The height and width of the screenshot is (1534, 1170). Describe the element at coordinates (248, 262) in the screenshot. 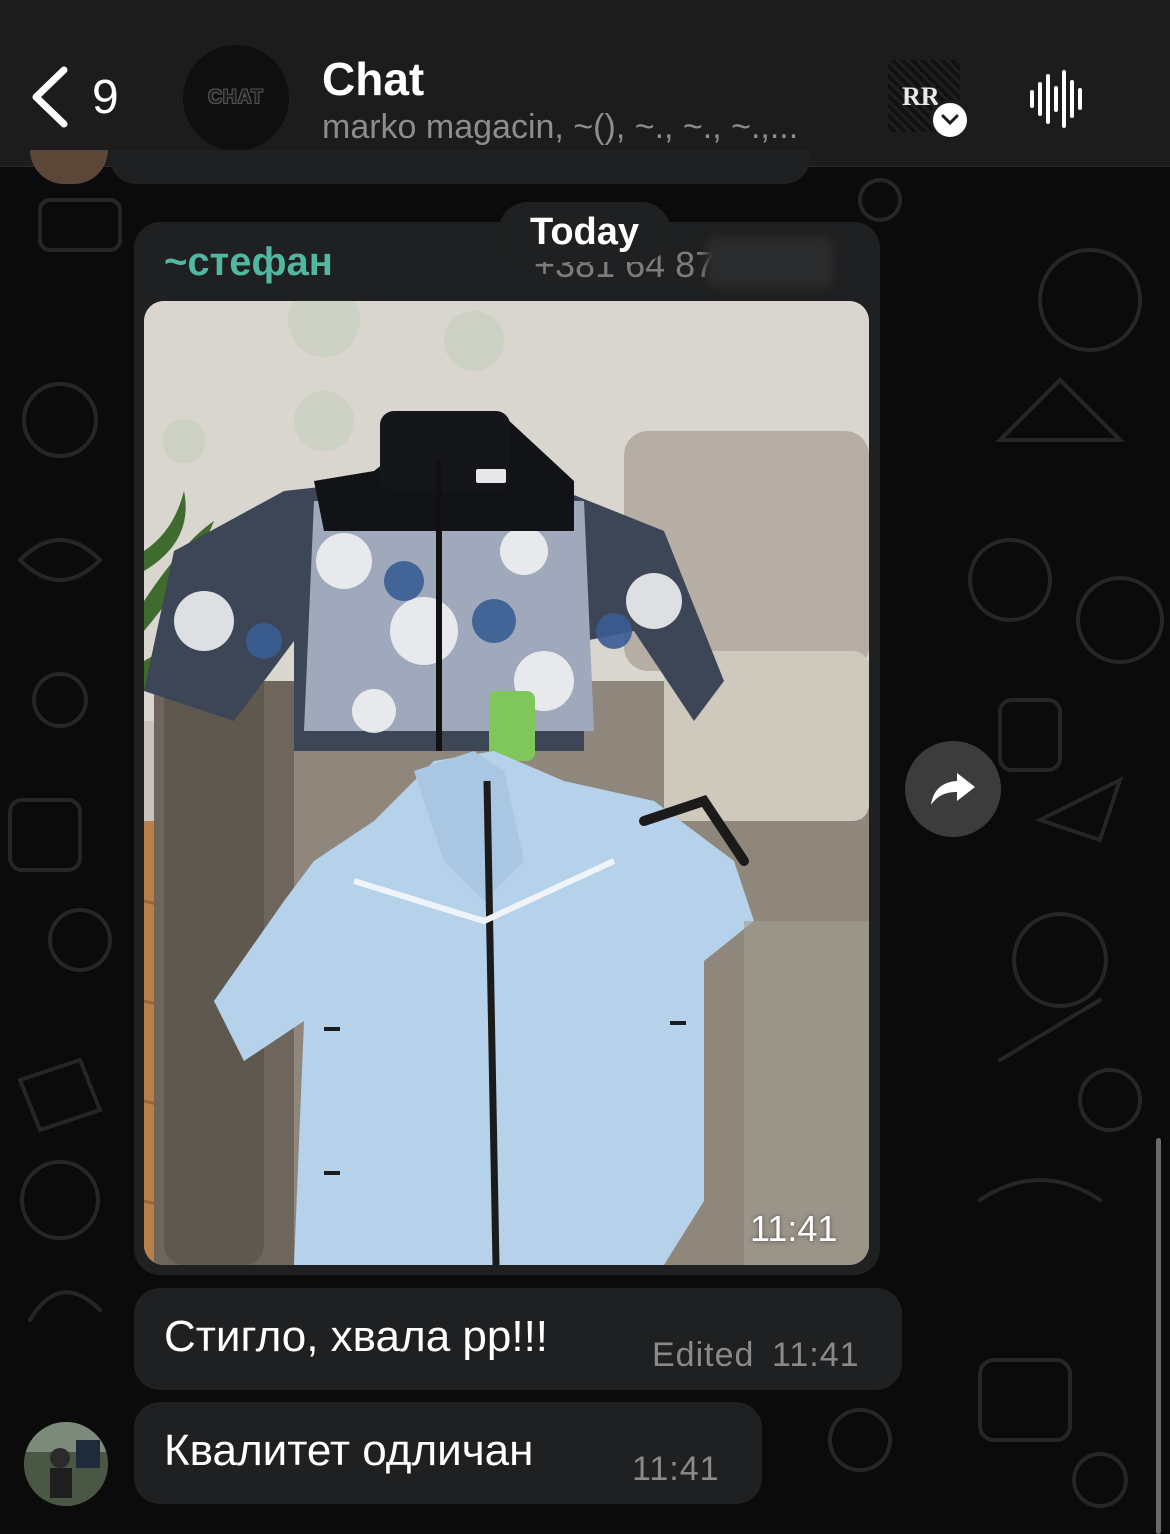

I see `sender-name: ~стефан` at that location.